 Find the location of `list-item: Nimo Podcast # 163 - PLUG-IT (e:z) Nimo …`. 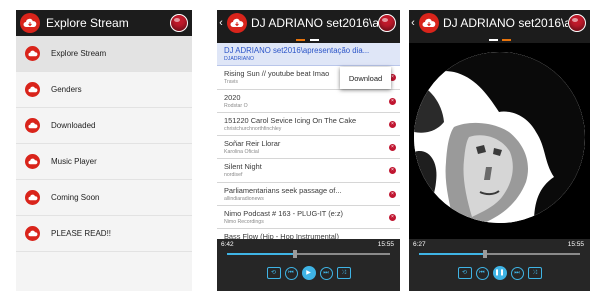

list-item: Nimo Podcast # 163 - PLUG-IT (e:z) Nimo … is located at coordinates (308, 218).